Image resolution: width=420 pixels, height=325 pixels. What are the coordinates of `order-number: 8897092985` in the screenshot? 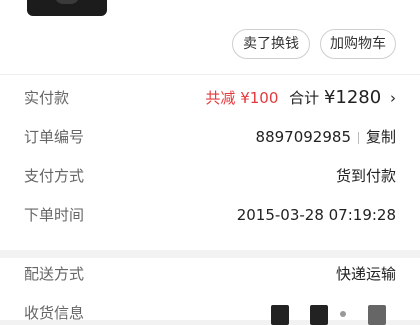 It's located at (303, 137).